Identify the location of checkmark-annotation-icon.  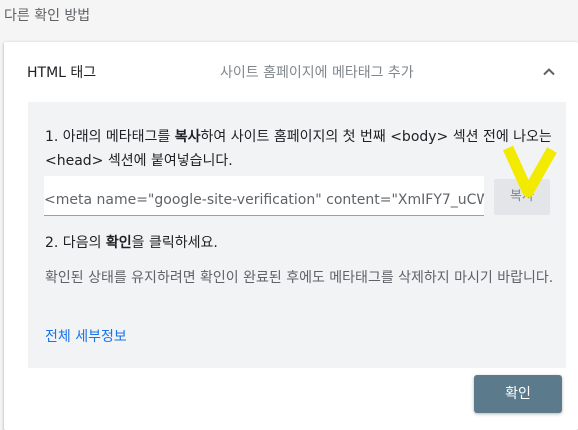
(529, 171).